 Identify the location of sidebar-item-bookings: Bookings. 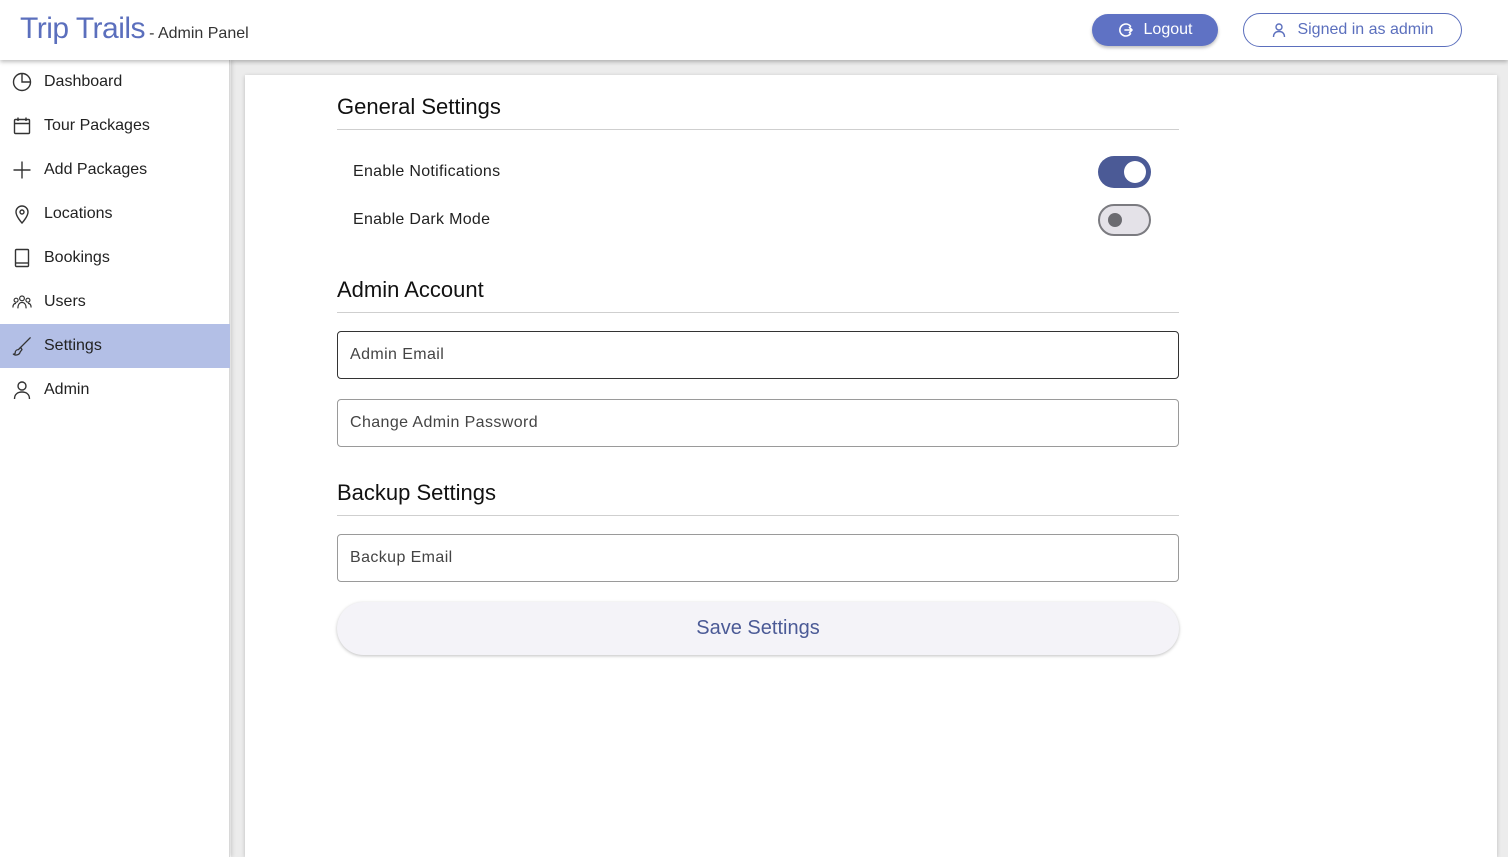
(115, 258).